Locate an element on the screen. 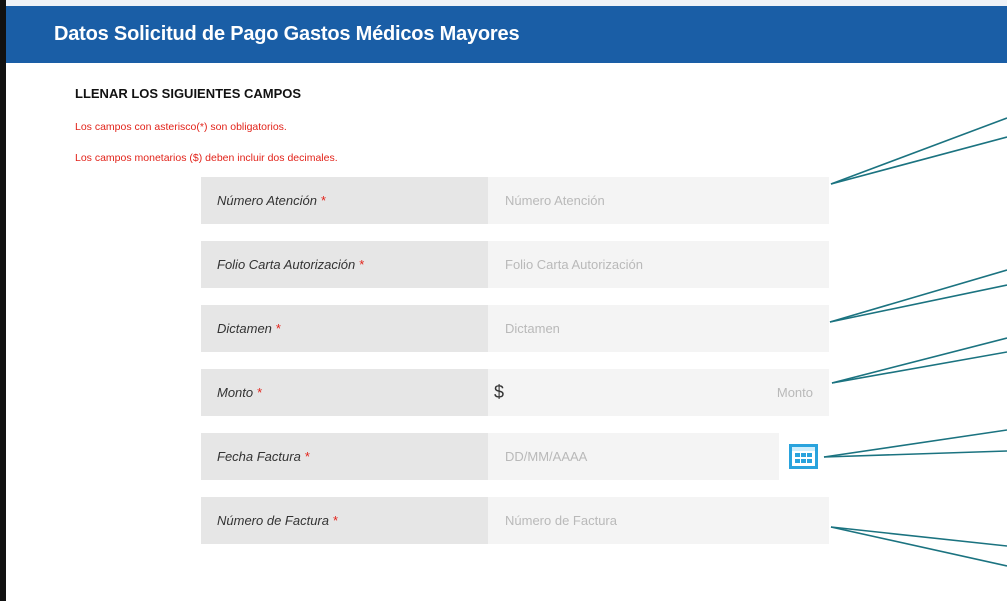  callout-lines is located at coordinates (915, 342).